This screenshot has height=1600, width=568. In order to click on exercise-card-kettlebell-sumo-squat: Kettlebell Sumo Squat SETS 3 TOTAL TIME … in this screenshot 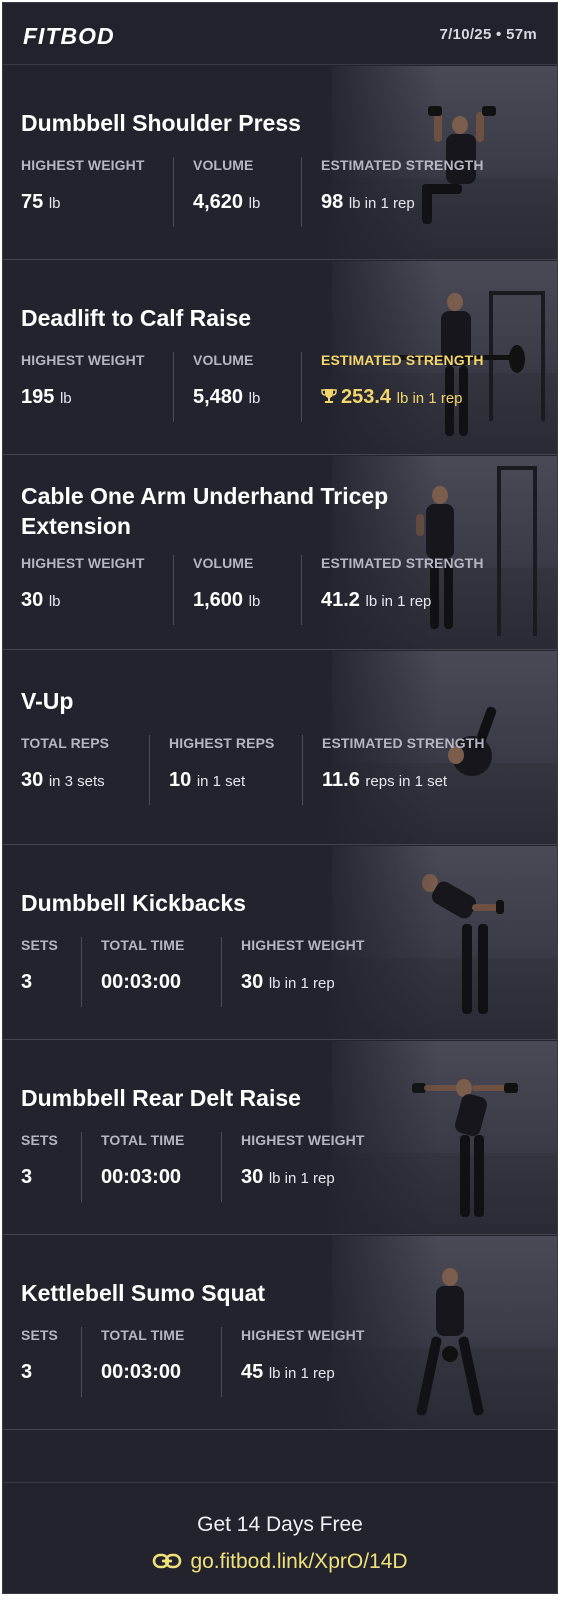, I will do `click(280, 1333)`.